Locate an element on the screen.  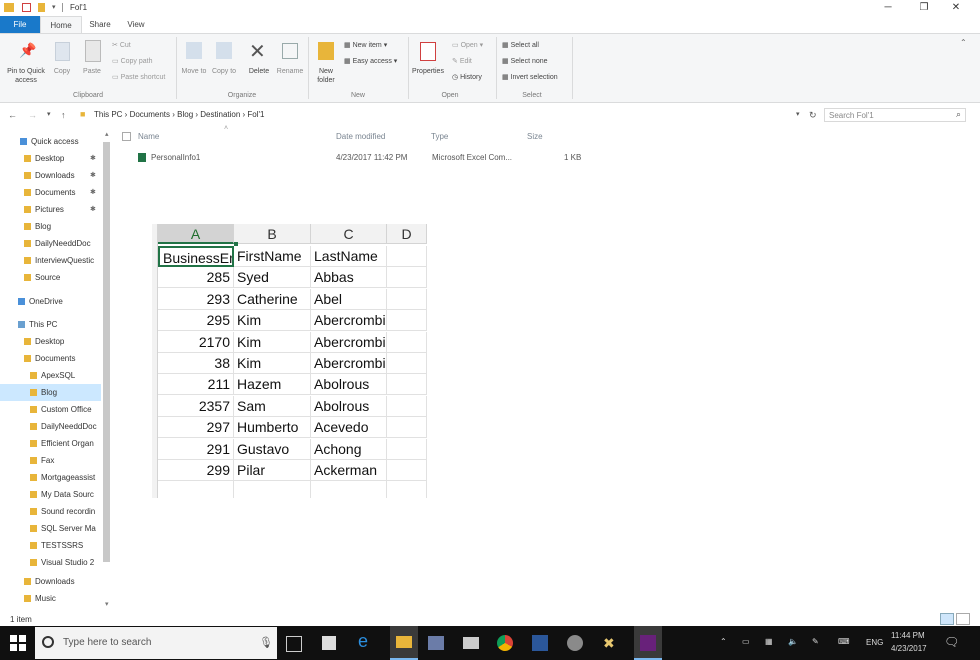
open-button: ▭ Open ▾ is located at coordinates (467, 45).